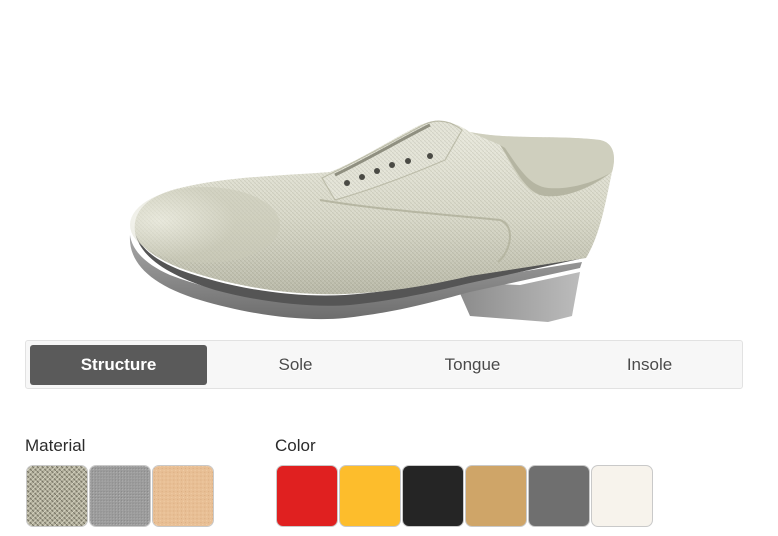  I want to click on material-swatch-beige-suede, so click(183, 496).